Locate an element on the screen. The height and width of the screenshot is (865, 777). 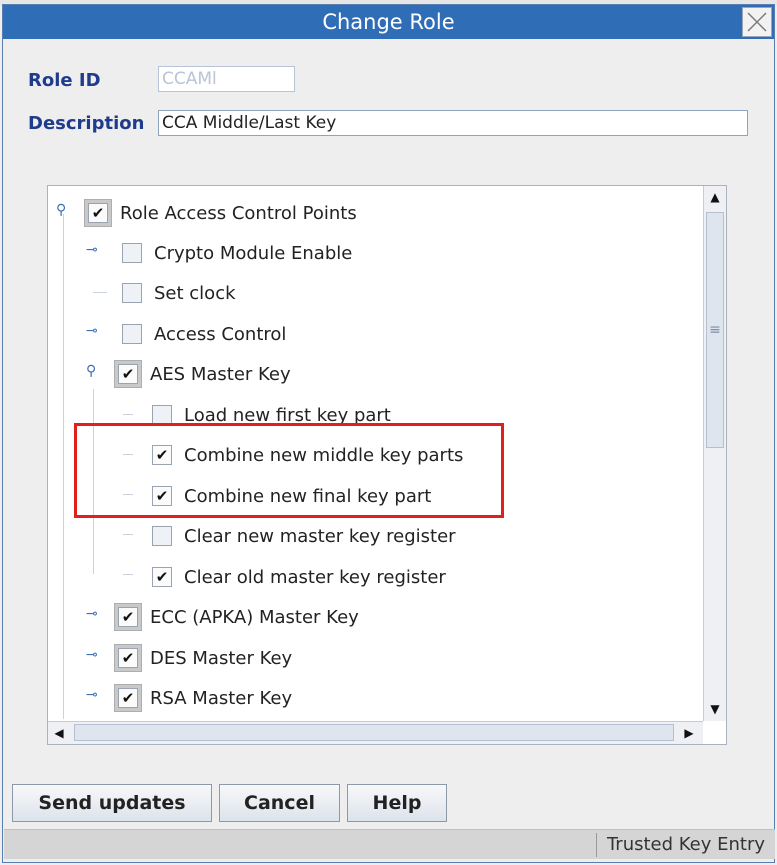
tree-item-label: AES Master Key is located at coordinates (220, 374).